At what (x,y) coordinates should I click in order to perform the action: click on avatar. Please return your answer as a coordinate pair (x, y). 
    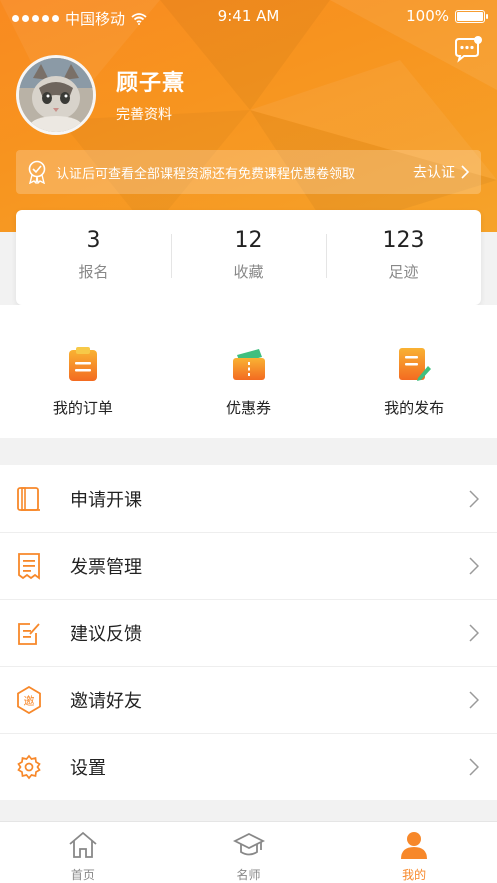
    Looking at the image, I should click on (56, 95).